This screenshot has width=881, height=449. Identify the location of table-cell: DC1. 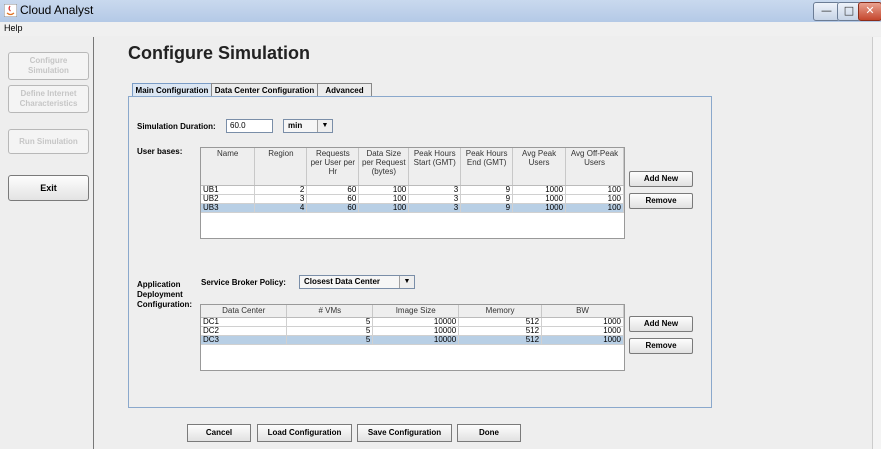
(244, 322).